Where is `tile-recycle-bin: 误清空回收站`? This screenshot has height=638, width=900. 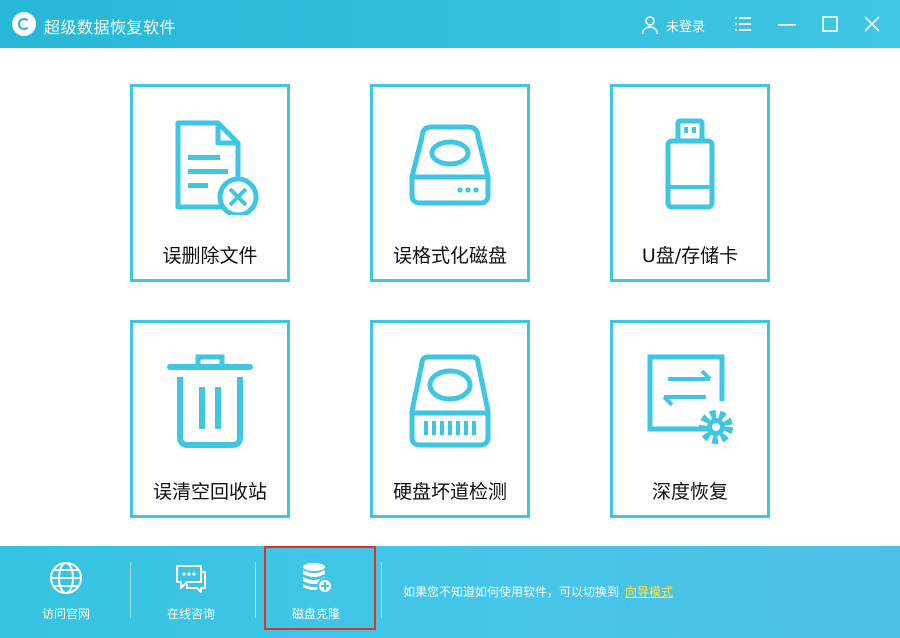 tile-recycle-bin: 误清空回收站 is located at coordinates (210, 419).